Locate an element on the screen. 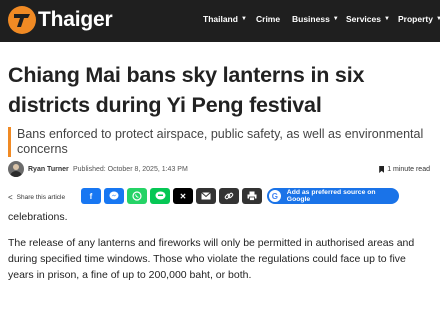 Image resolution: width=440 pixels, height=312 pixels. share-icon: < is located at coordinates (10, 197).